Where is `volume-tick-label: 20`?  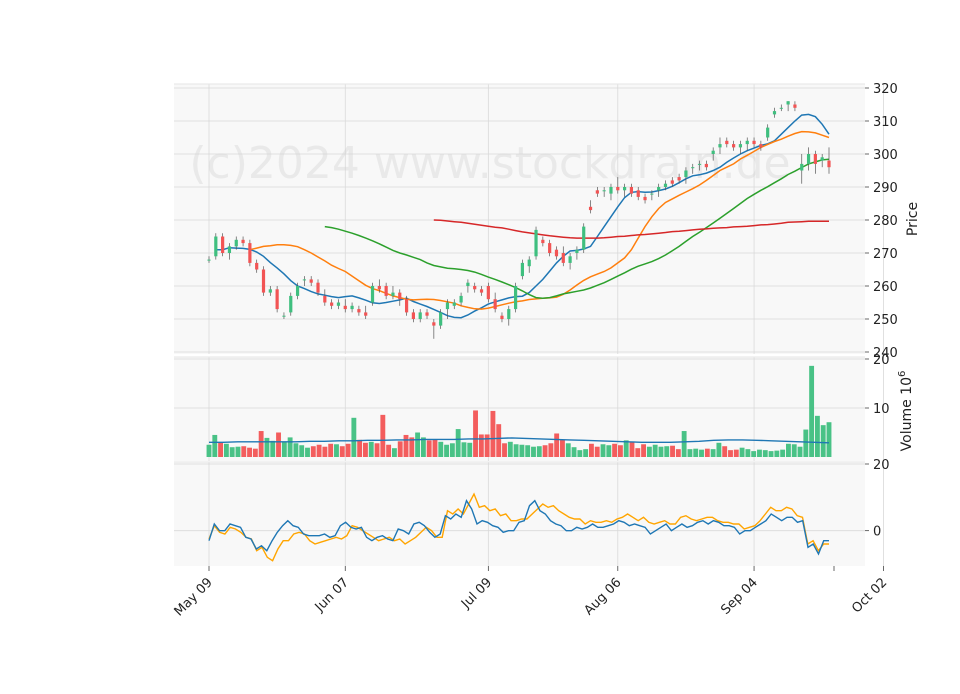
volume-tick-label: 20 is located at coordinates (881, 360).